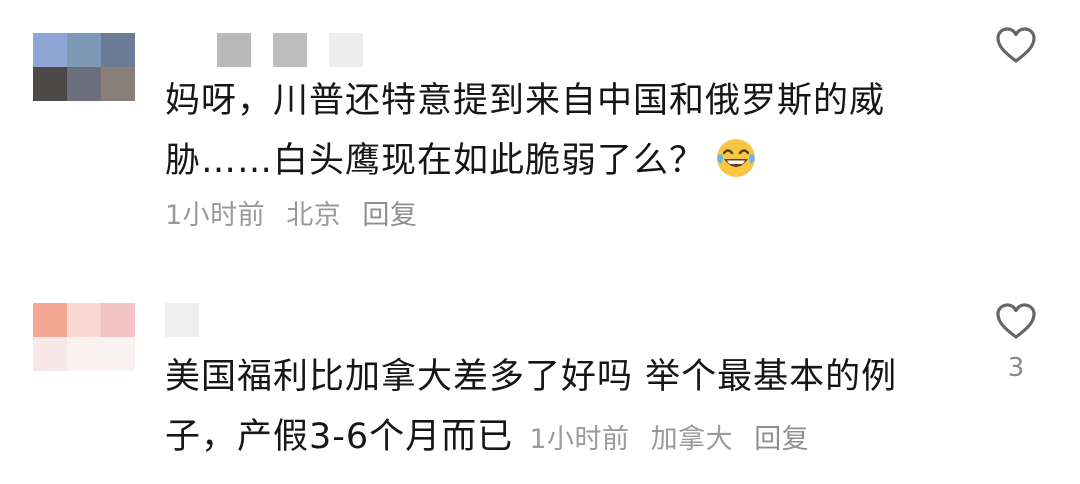 This screenshot has width=1080, height=484. What do you see at coordinates (1016, 368) in the screenshot?
I see `like-count: 3` at bounding box center [1016, 368].